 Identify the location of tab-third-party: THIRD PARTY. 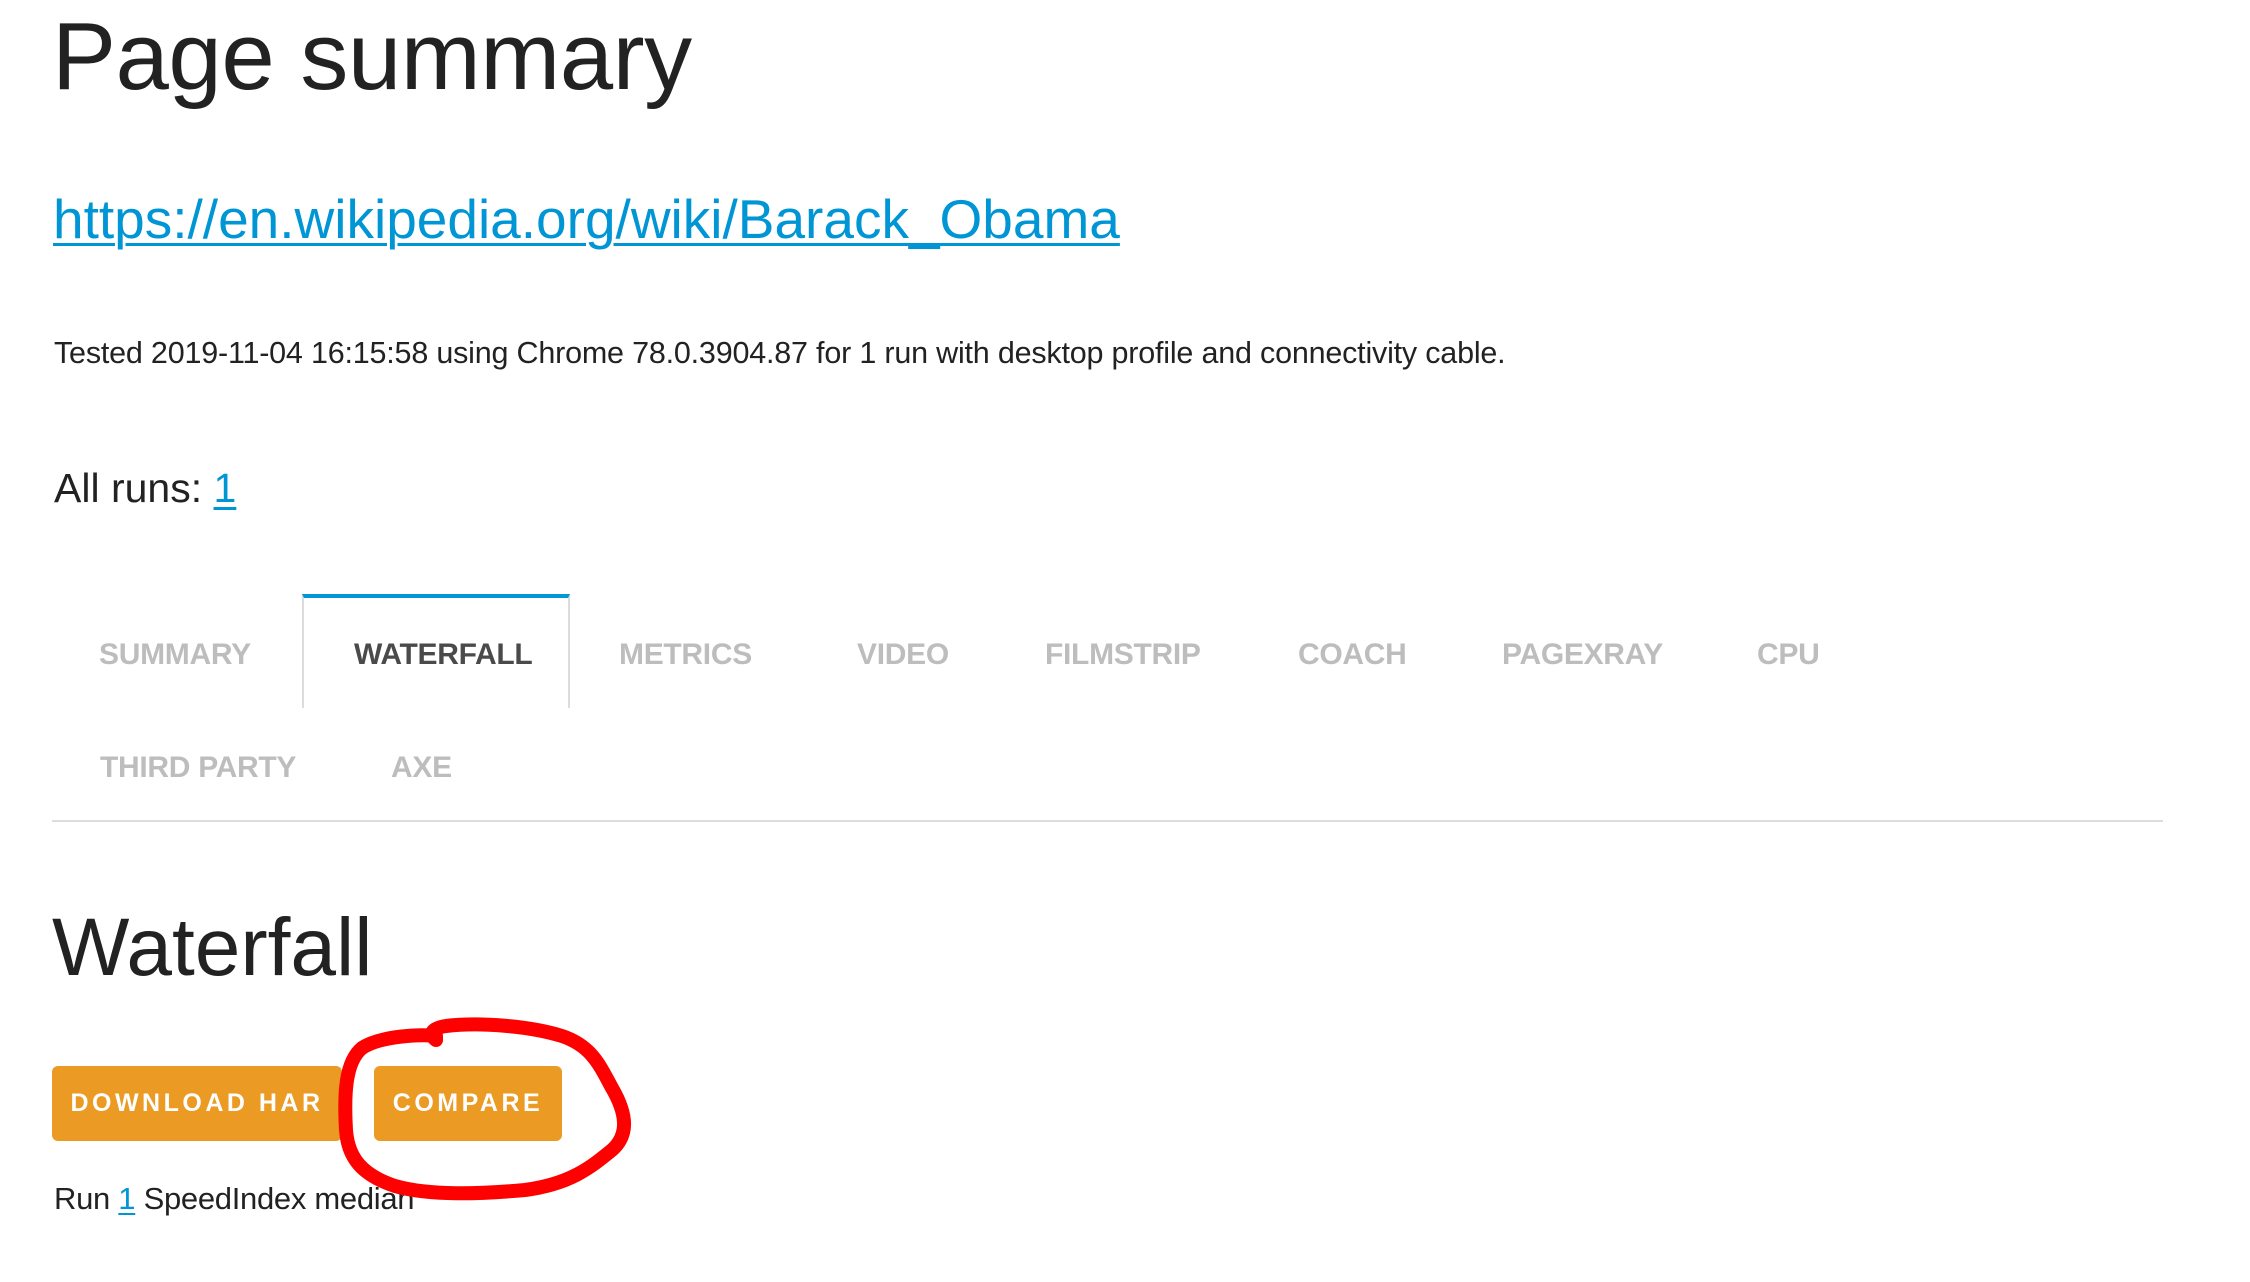
(198, 768).